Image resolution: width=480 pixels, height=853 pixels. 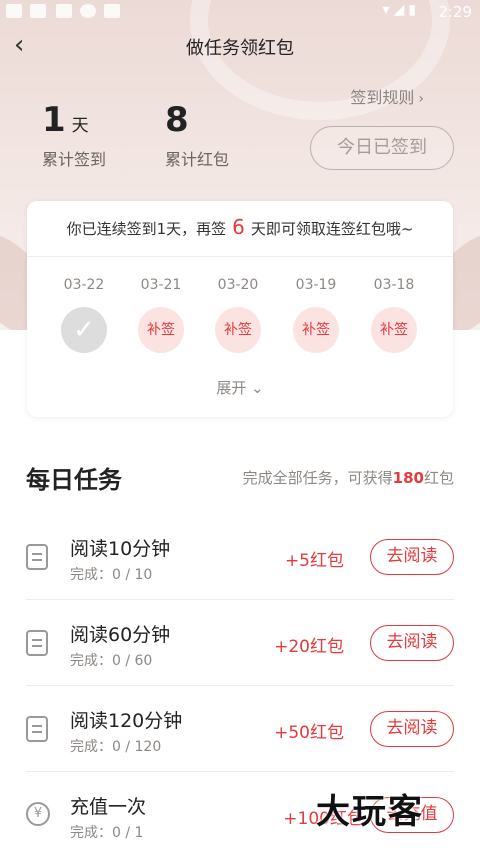 What do you see at coordinates (309, 647) in the screenshot?
I see `task-reward: +20红包` at bounding box center [309, 647].